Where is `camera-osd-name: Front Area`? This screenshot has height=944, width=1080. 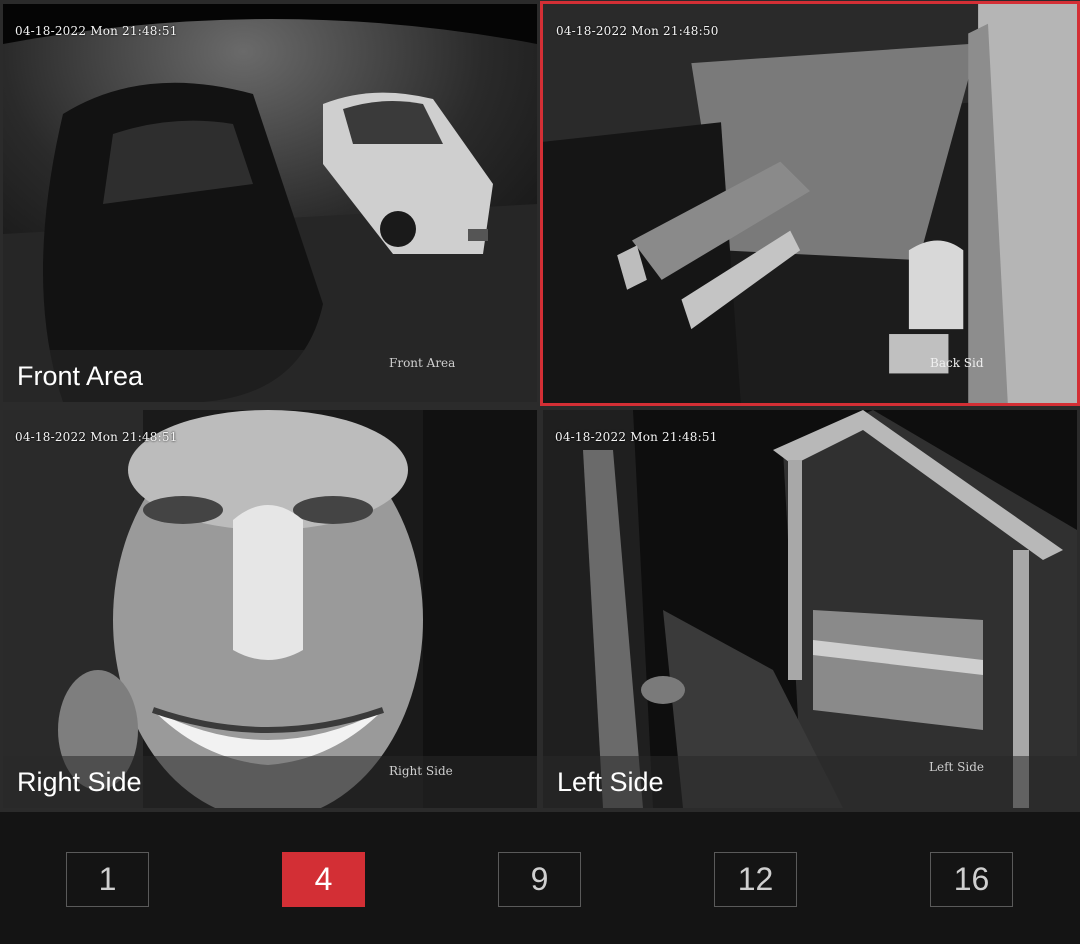 camera-osd-name: Front Area is located at coordinates (422, 363).